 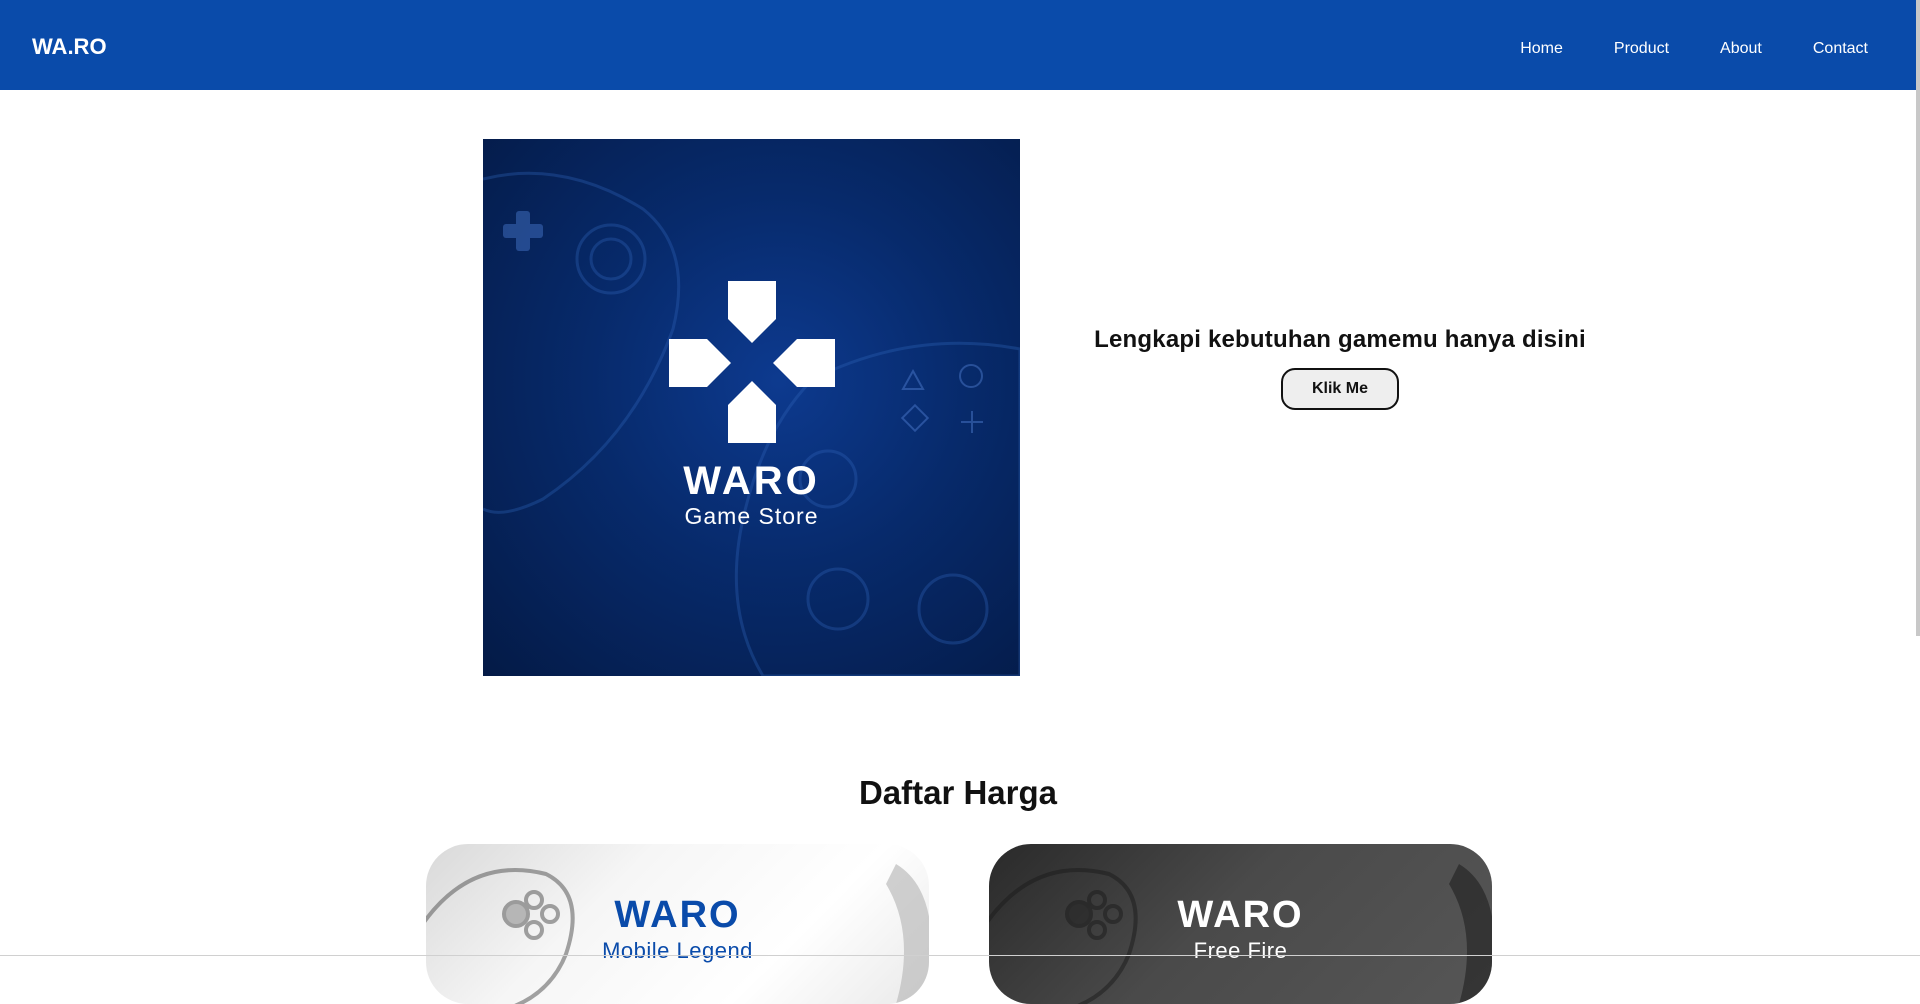 What do you see at coordinates (958, 792) in the screenshot?
I see `price-list-title: Daftar Harga` at bounding box center [958, 792].